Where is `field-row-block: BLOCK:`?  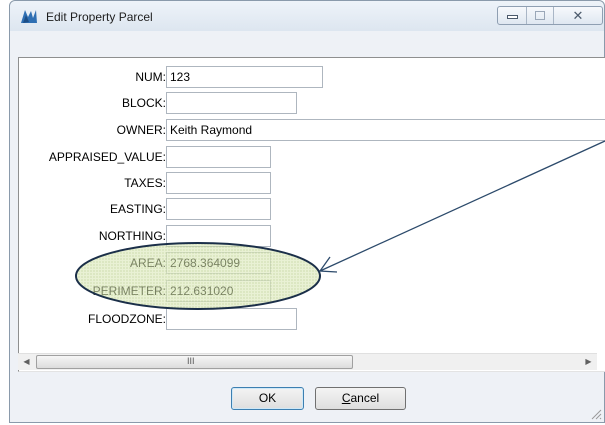 field-row-block: BLOCK: is located at coordinates (312, 103).